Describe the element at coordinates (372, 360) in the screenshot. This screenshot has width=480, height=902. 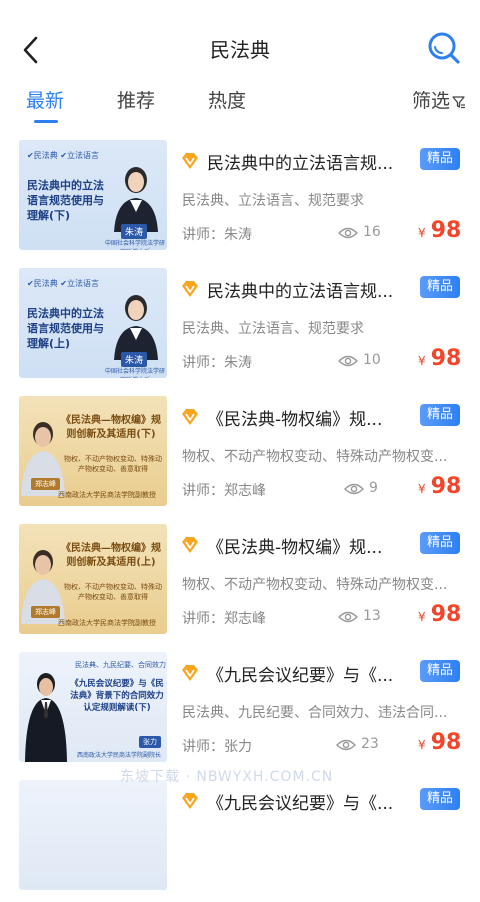
I see `view-count: 10` at that location.